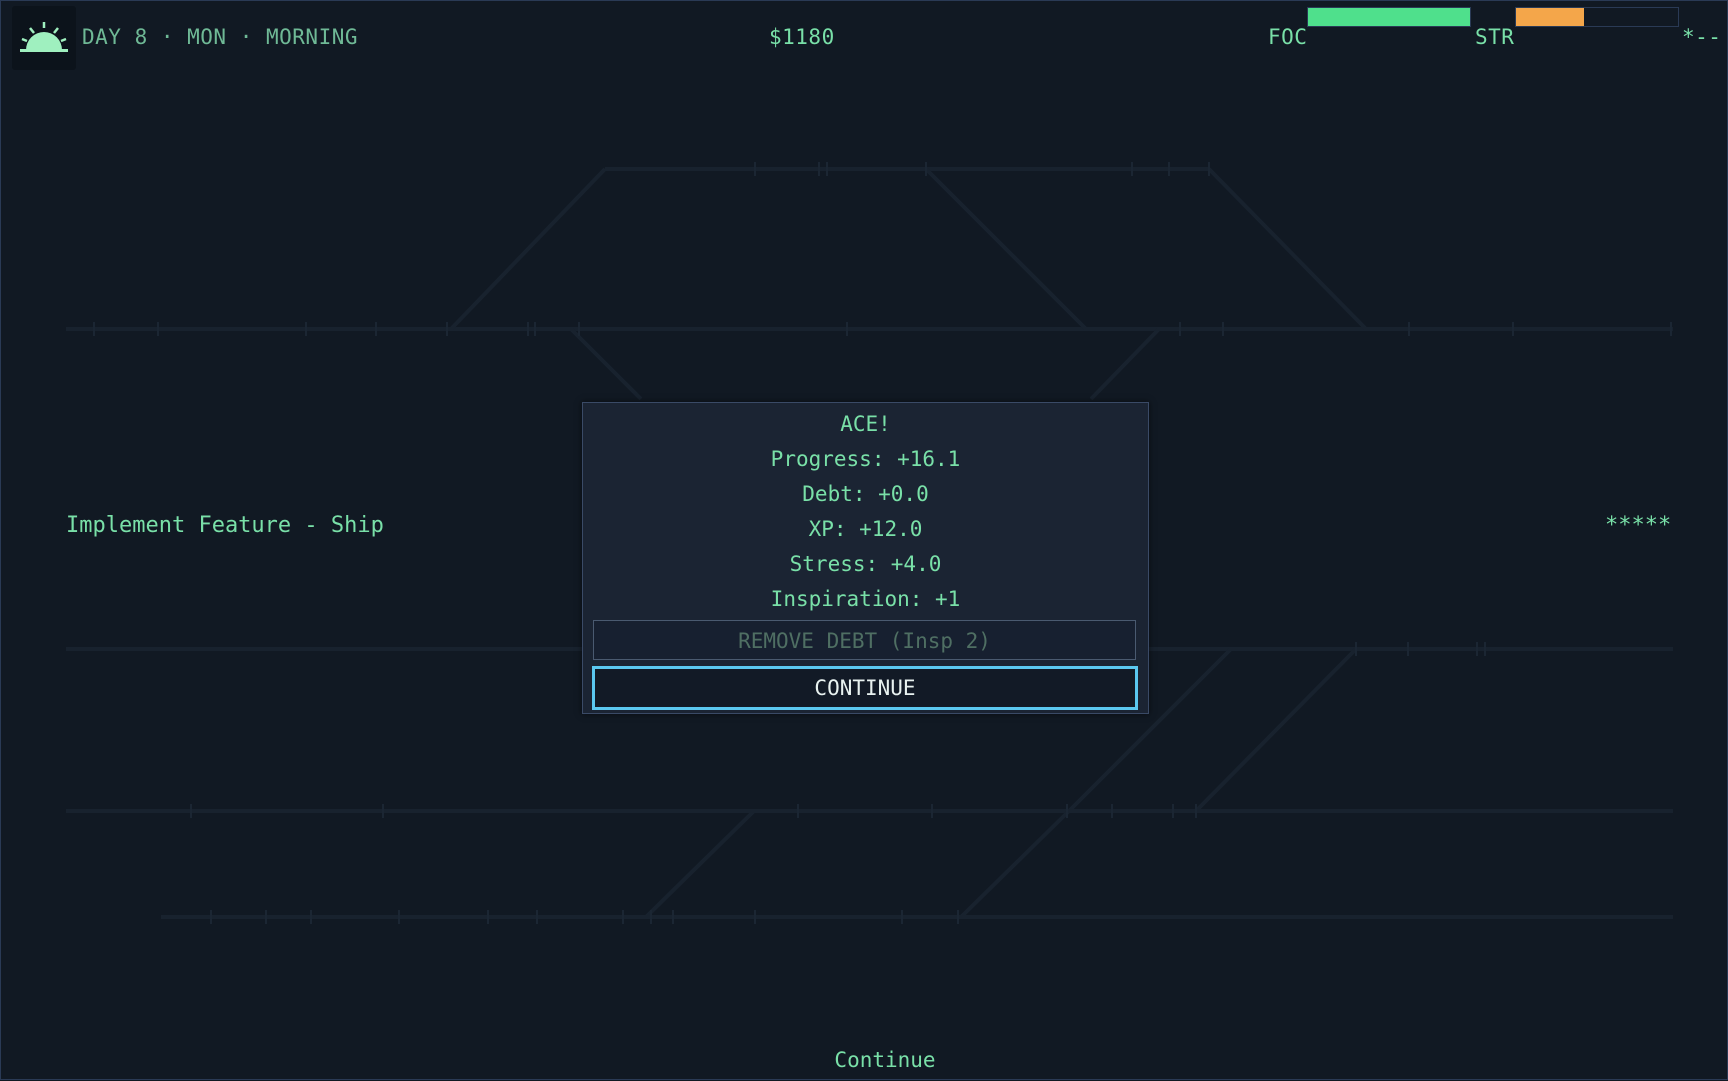 Image resolution: width=1728 pixels, height=1081 pixels. Describe the element at coordinates (225, 525) in the screenshot. I see `task-name: Implement Feature - Ship` at that location.